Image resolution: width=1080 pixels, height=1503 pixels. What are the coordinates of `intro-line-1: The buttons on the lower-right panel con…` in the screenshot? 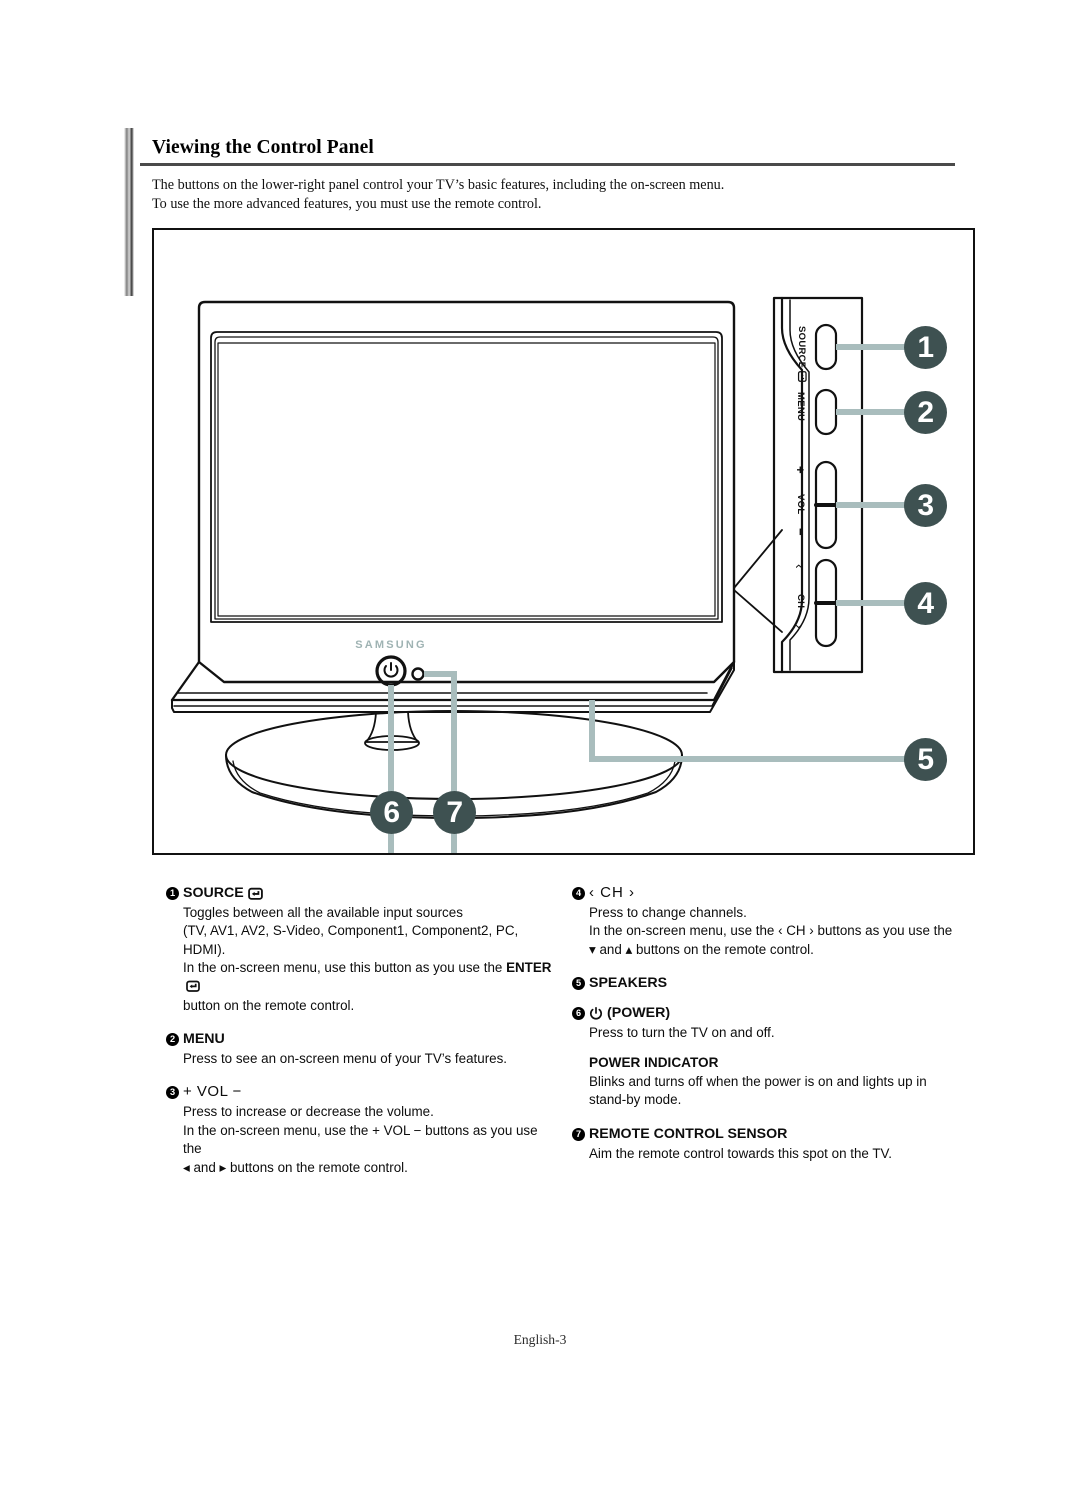 It's located at (438, 185).